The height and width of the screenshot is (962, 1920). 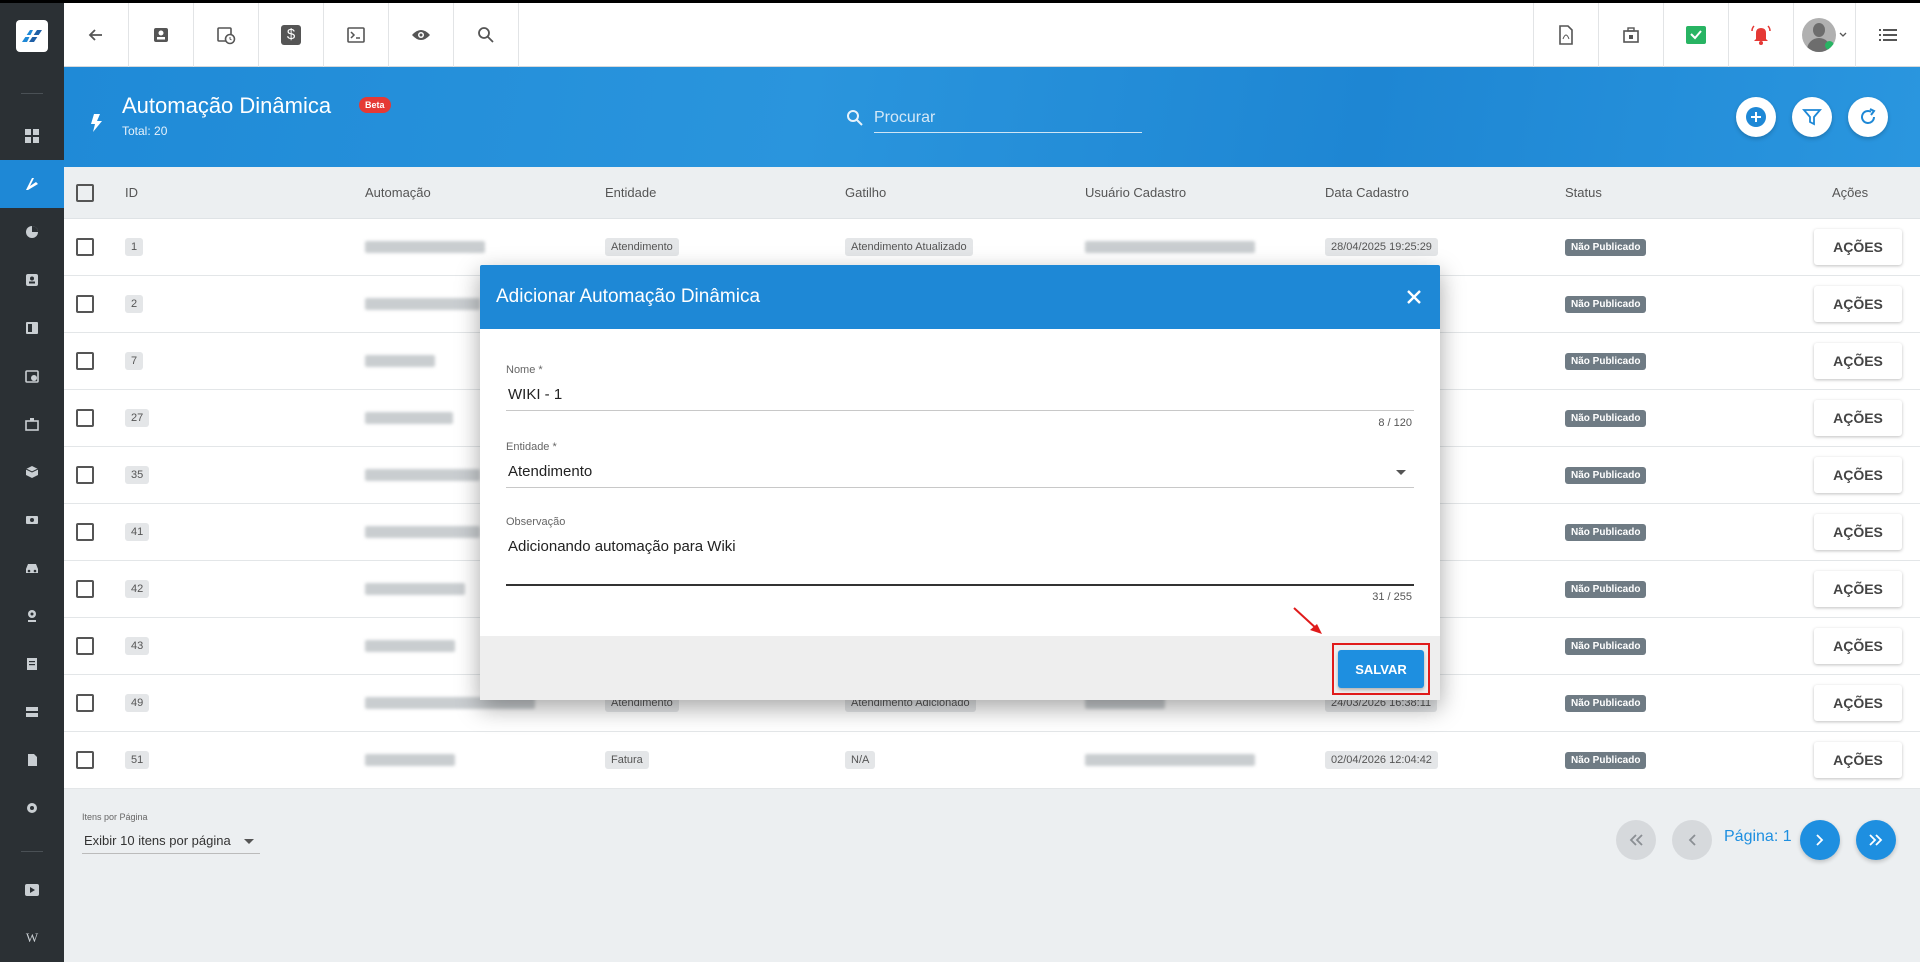 What do you see at coordinates (550, 471) in the screenshot?
I see `entity-select: Atendimento` at bounding box center [550, 471].